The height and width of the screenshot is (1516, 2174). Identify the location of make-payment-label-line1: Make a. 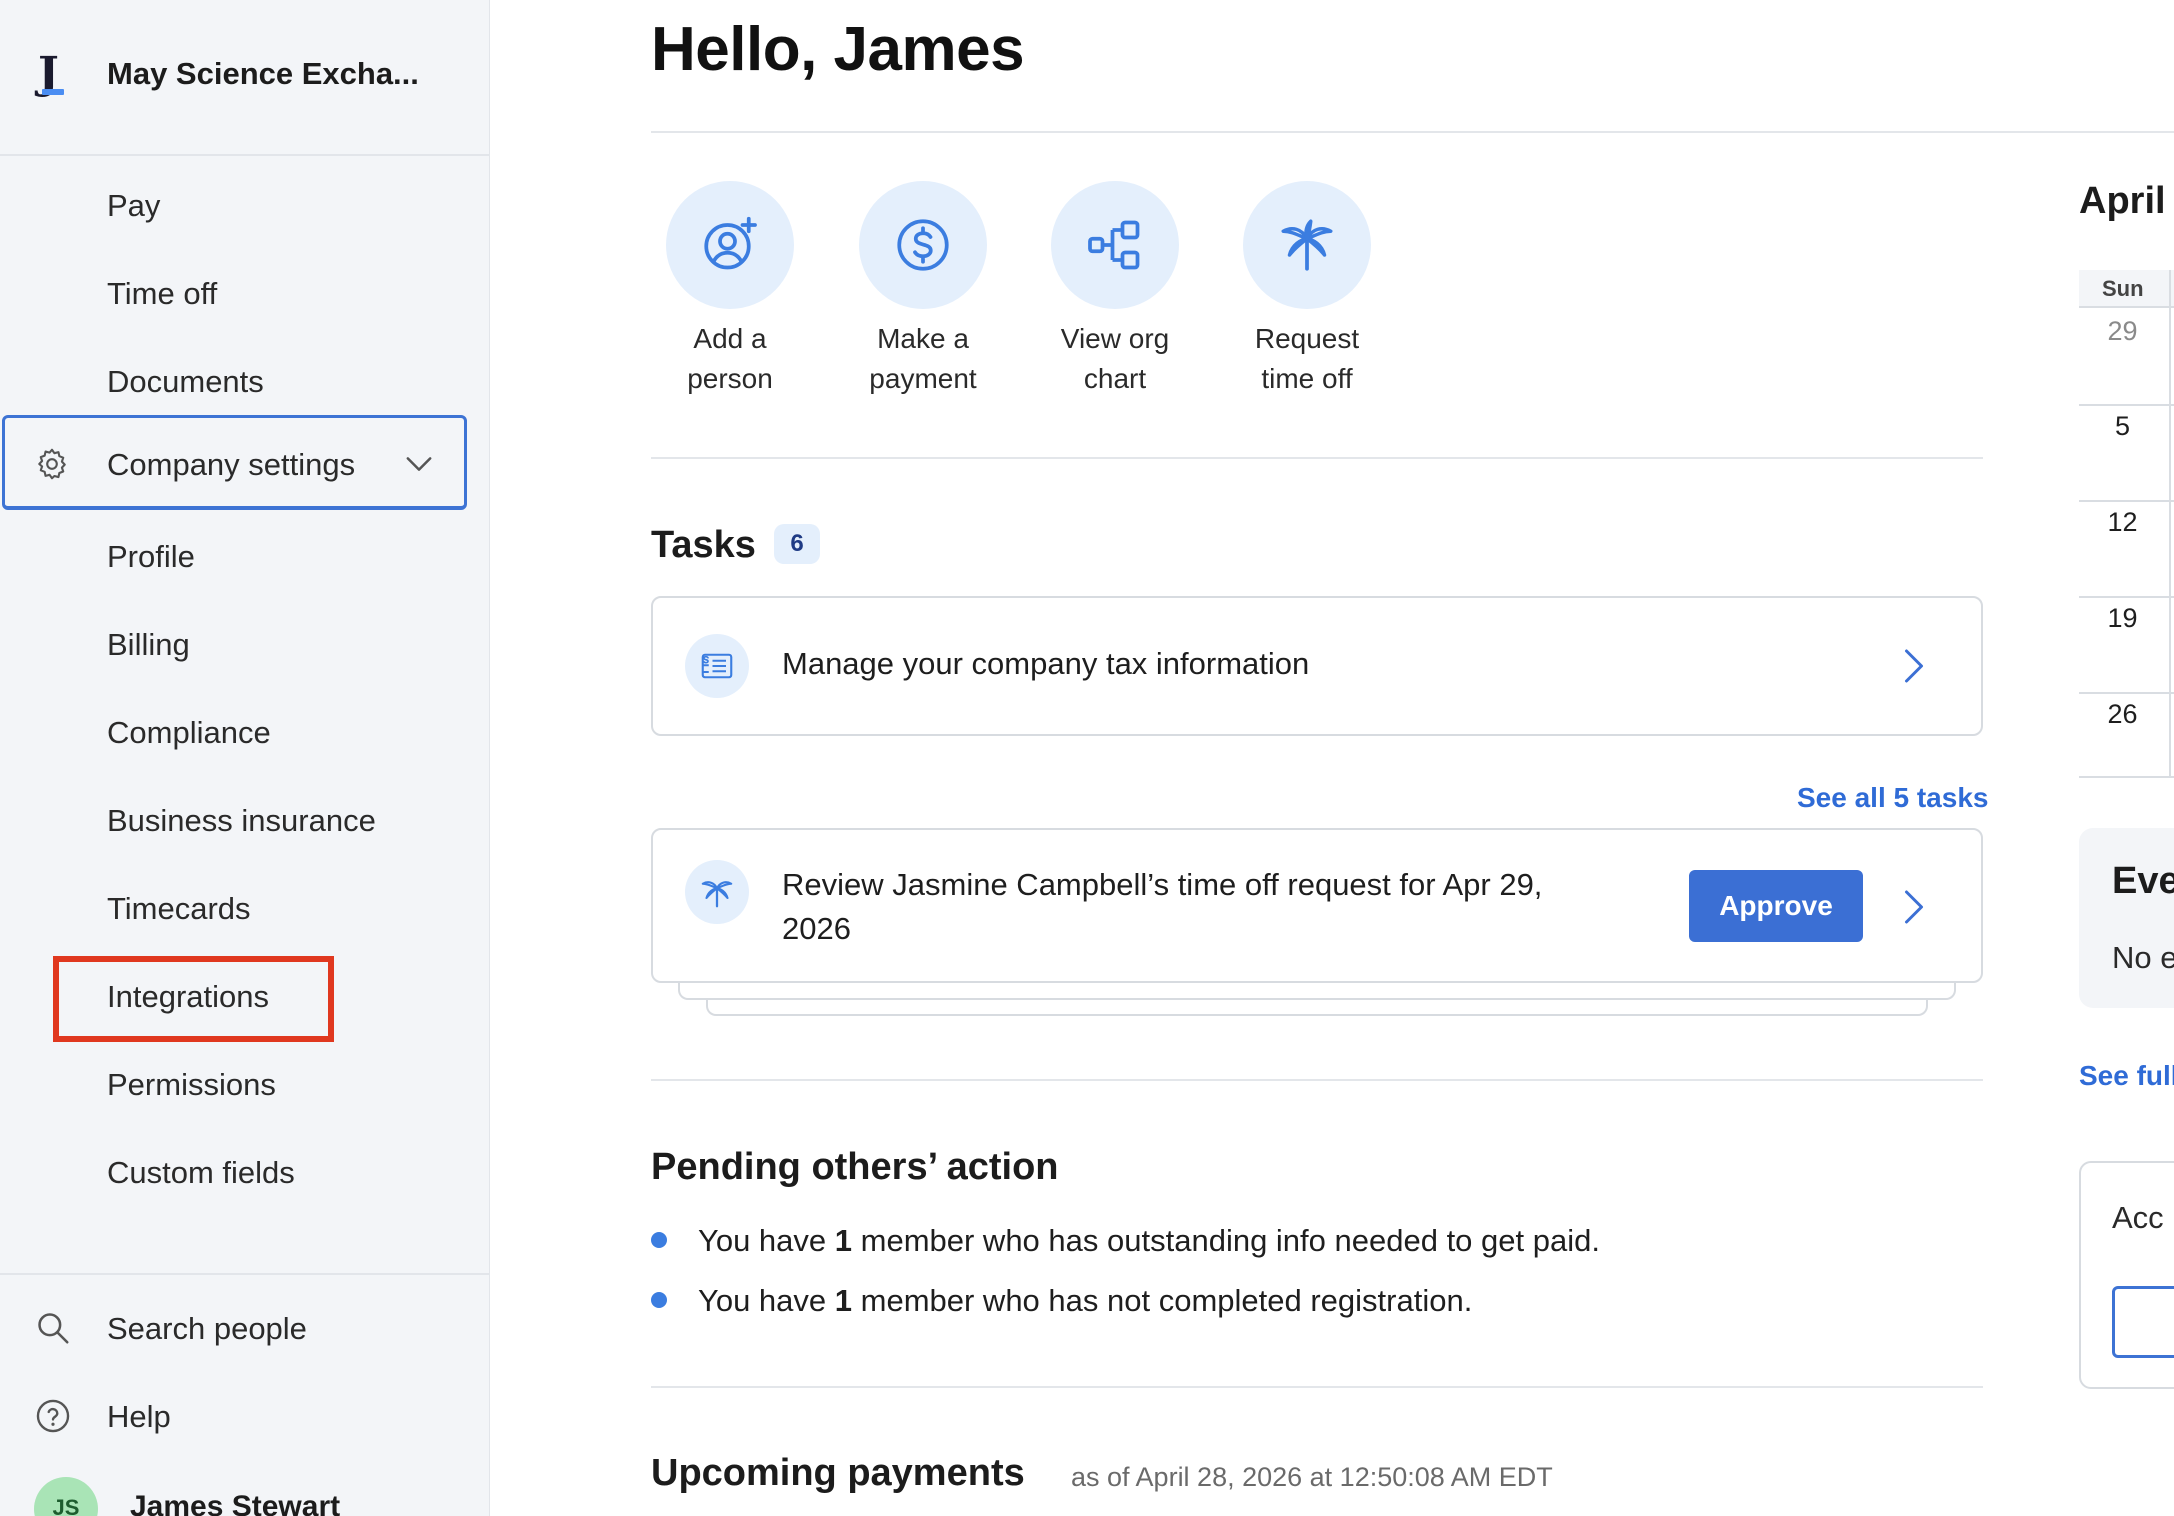
(923, 338).